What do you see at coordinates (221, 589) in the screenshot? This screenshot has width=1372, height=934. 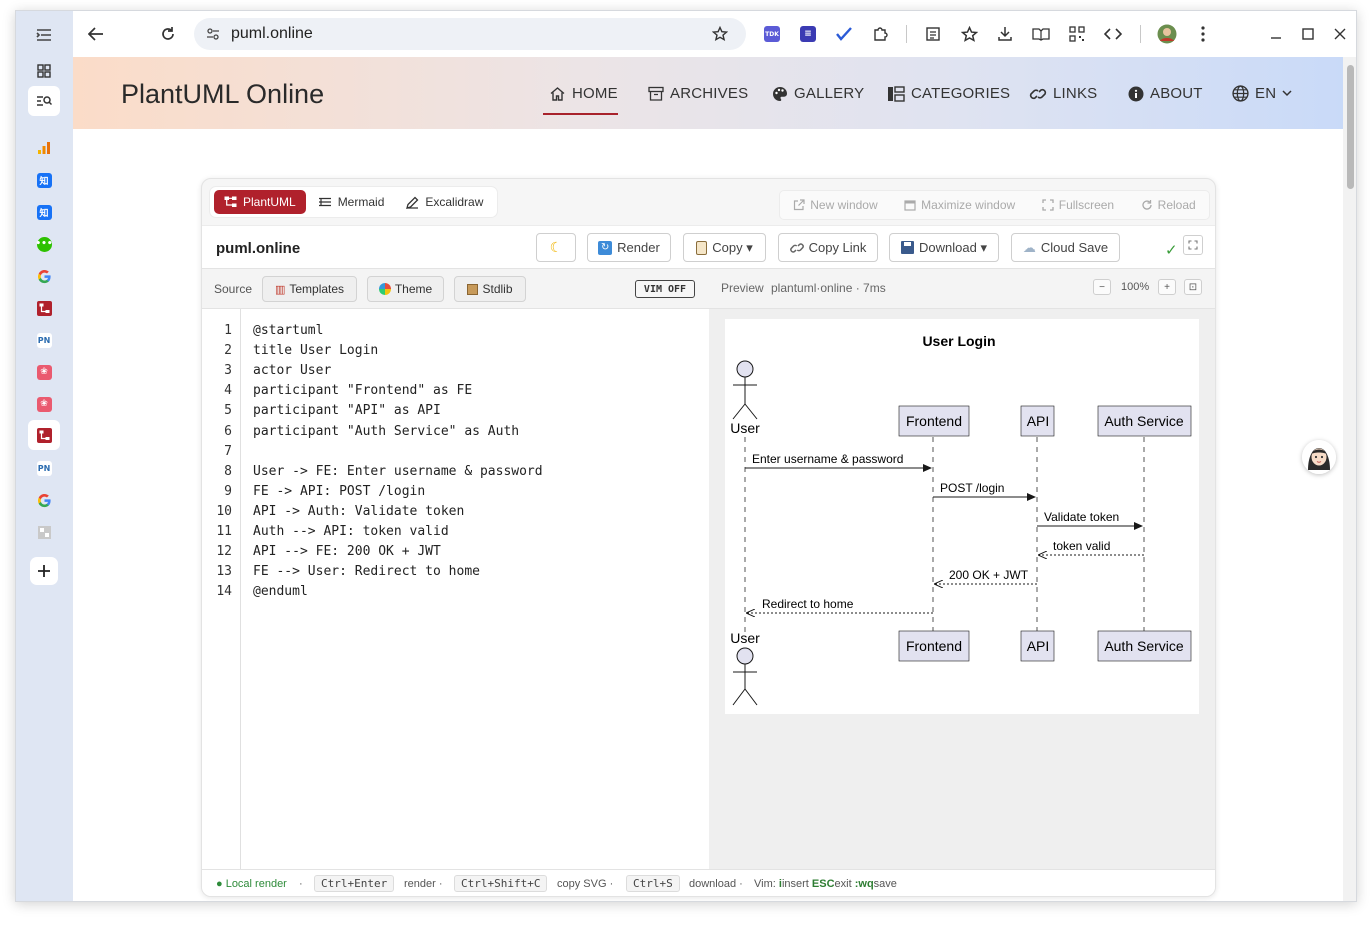 I see `line-number-gutter: 1 2 3 4 5 6 7 8 9 10 11 12 13 14` at bounding box center [221, 589].